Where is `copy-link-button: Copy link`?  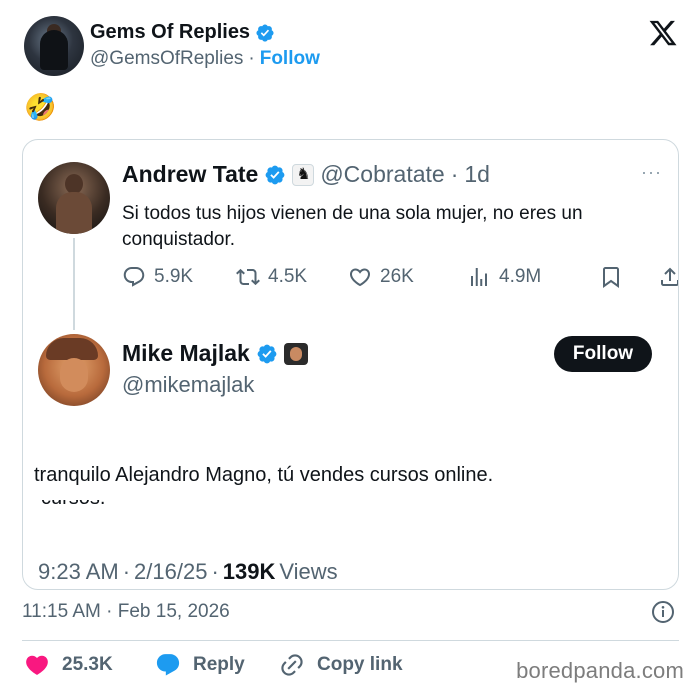 copy-link-button: Copy link is located at coordinates (341, 665).